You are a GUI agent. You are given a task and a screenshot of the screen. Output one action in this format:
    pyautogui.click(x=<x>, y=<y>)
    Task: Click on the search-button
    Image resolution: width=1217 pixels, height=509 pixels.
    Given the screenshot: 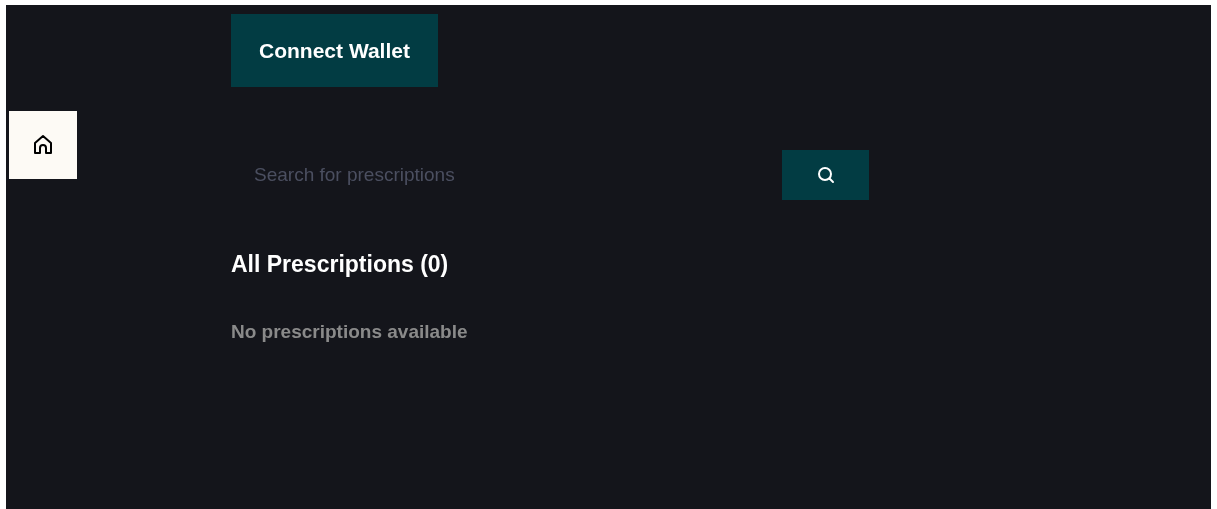 What is the action you would take?
    pyautogui.click(x=825, y=175)
    